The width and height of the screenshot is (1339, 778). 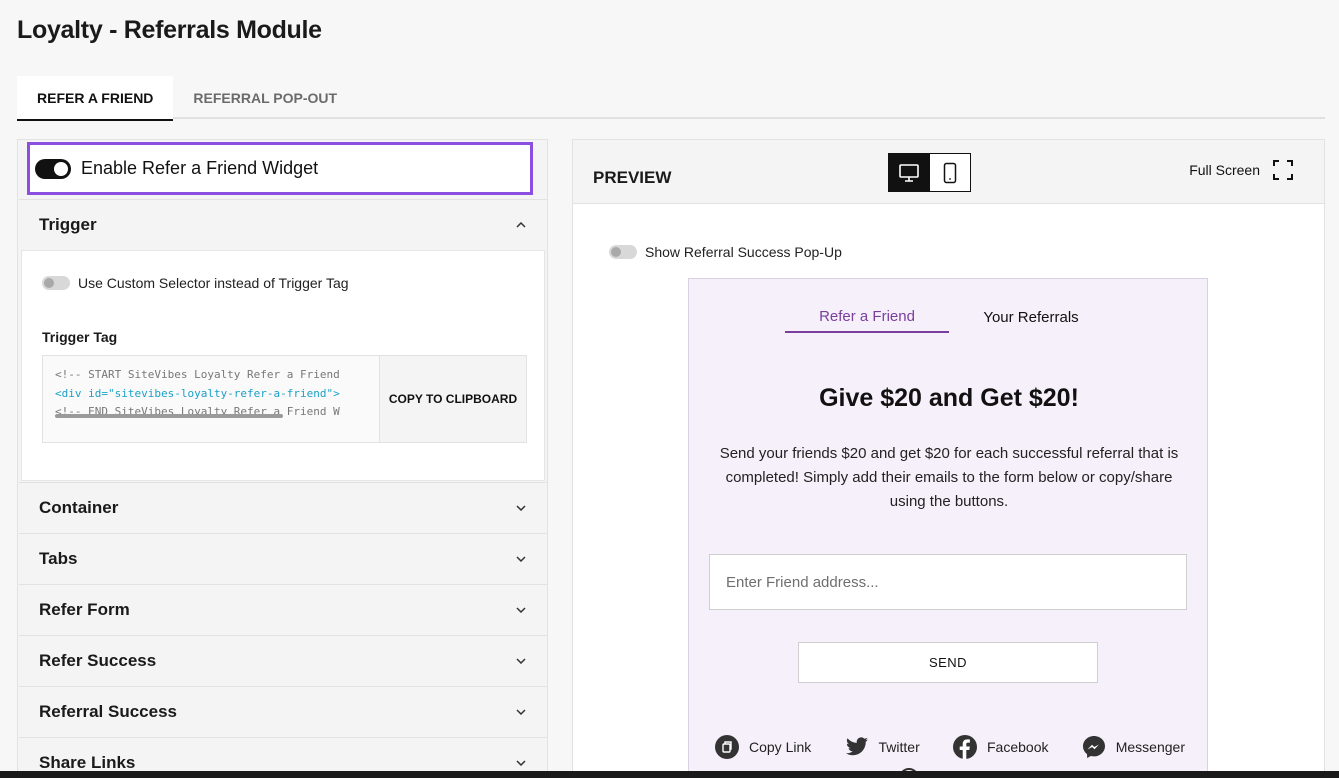 What do you see at coordinates (780, 747) in the screenshot?
I see `share-label: Copy Link` at bounding box center [780, 747].